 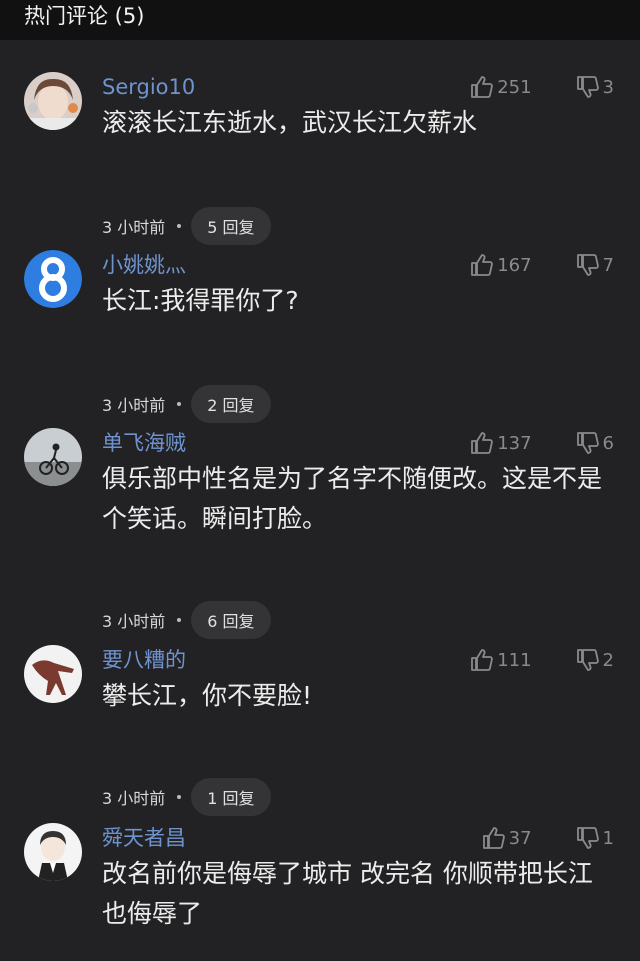 I want to click on comment-meta: 3 小时前 2 回复, so click(x=186, y=404).